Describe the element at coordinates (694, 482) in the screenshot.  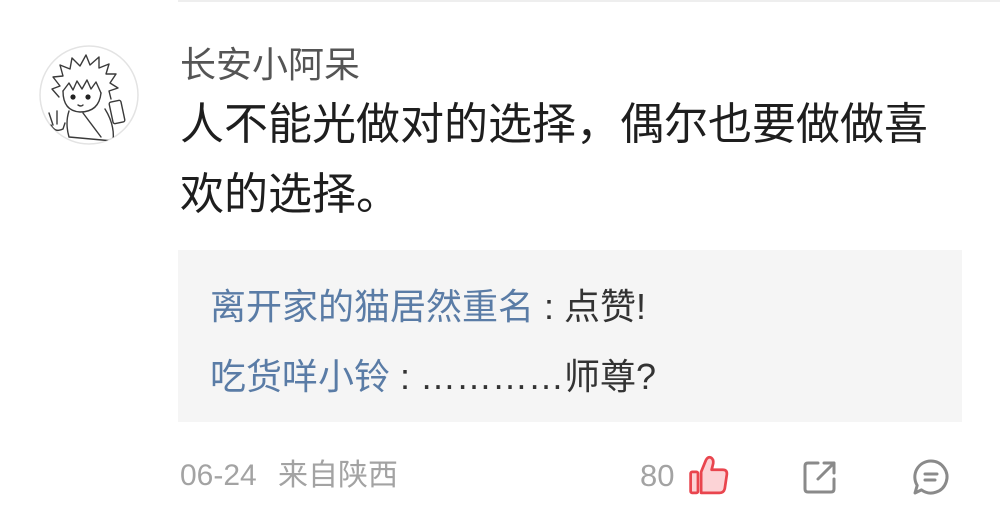
I see `thumbs-up-cuff` at that location.